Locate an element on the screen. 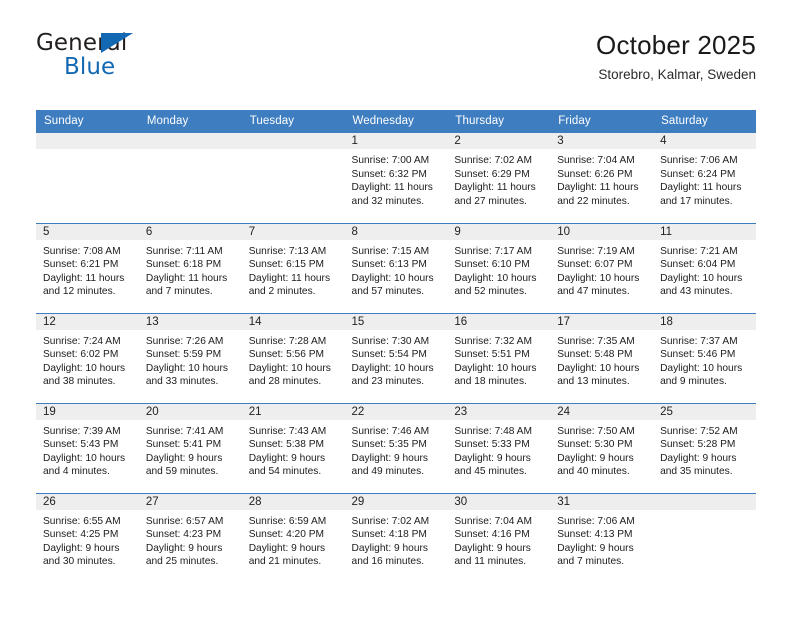  daylight-text-line2: and 43 minutes. is located at coordinates (696, 292).